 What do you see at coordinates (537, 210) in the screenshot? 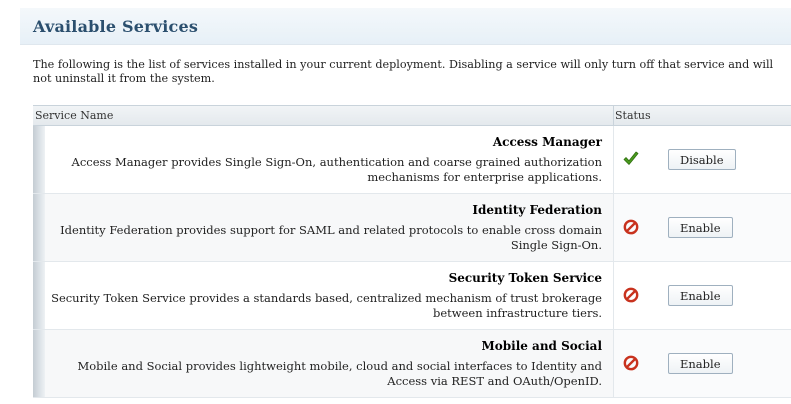
I see `service-name: Identity Federation` at bounding box center [537, 210].